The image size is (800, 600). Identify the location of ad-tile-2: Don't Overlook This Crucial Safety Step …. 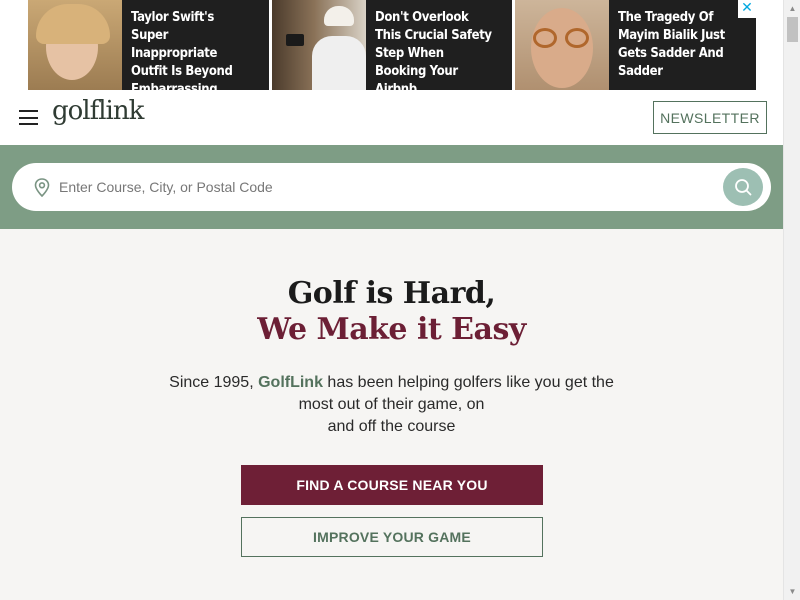
(392, 45).